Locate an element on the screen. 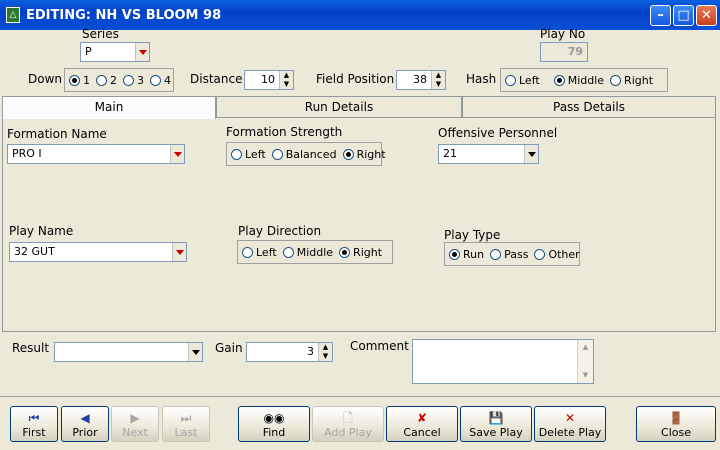 This screenshot has height=450, width=720. offensive-personnel-value: 21 is located at coordinates (450, 153).